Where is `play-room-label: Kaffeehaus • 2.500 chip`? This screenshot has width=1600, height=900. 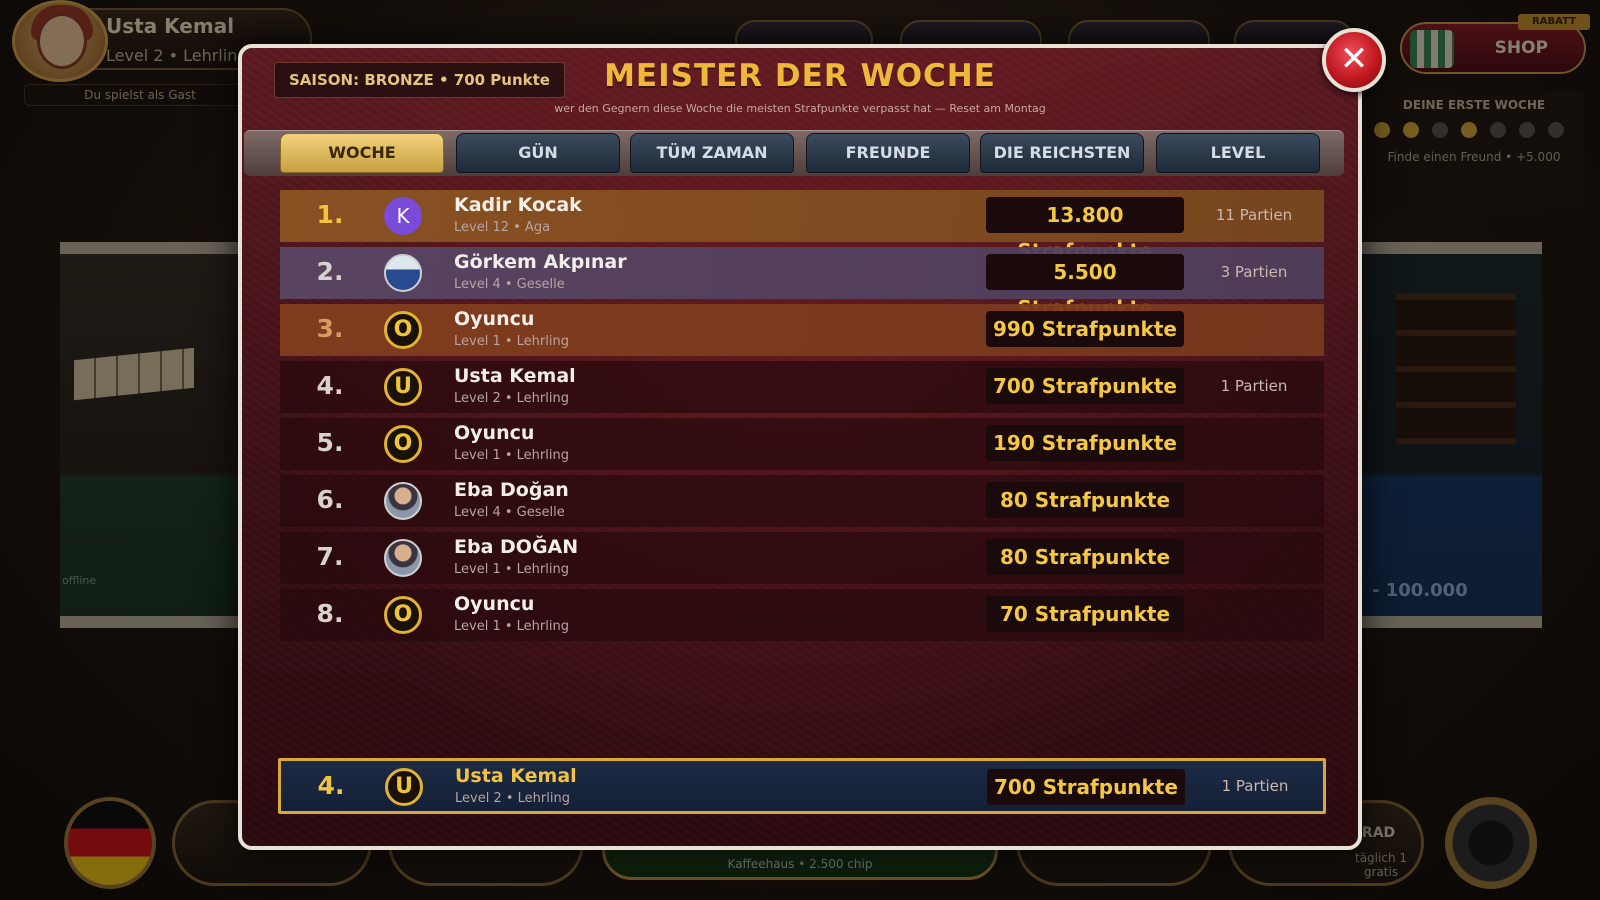
play-room-label: Kaffeehaus • 2.500 chip is located at coordinates (800, 864).